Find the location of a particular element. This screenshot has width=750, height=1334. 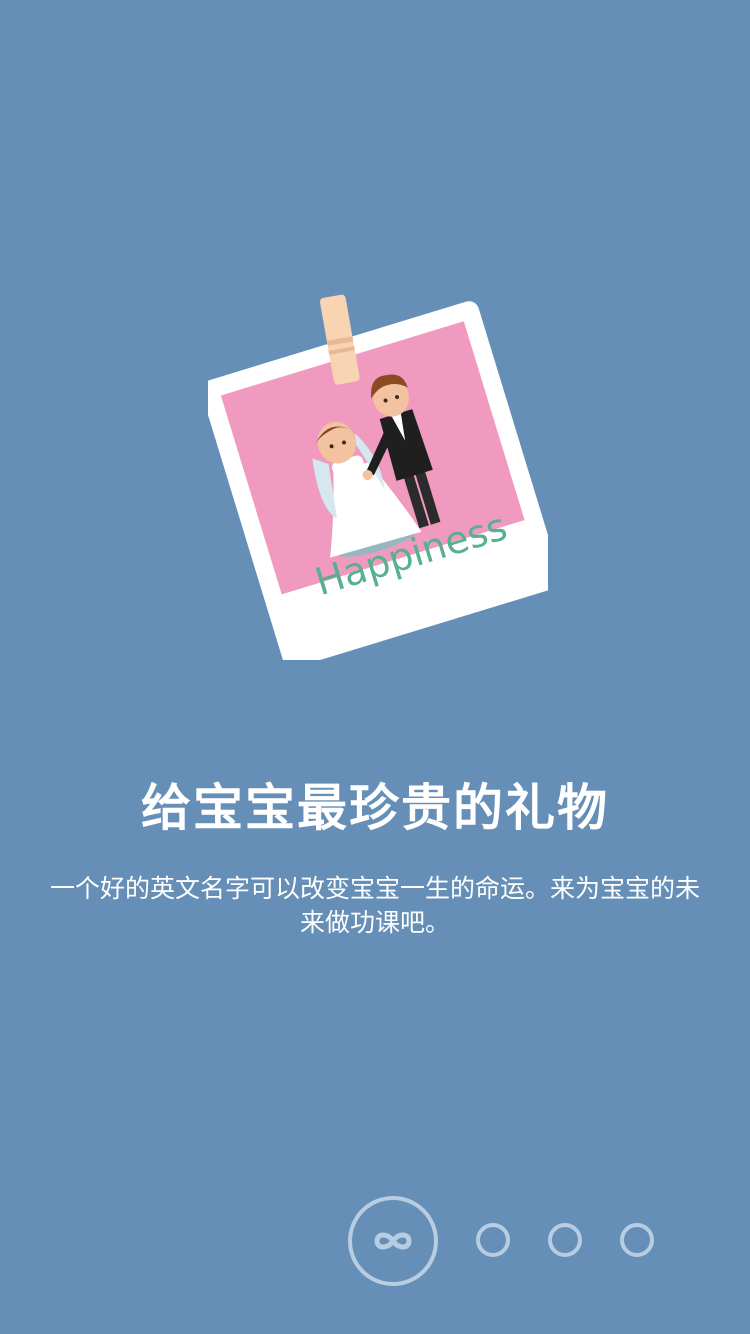

pager-dot-active is located at coordinates (393, 1241).